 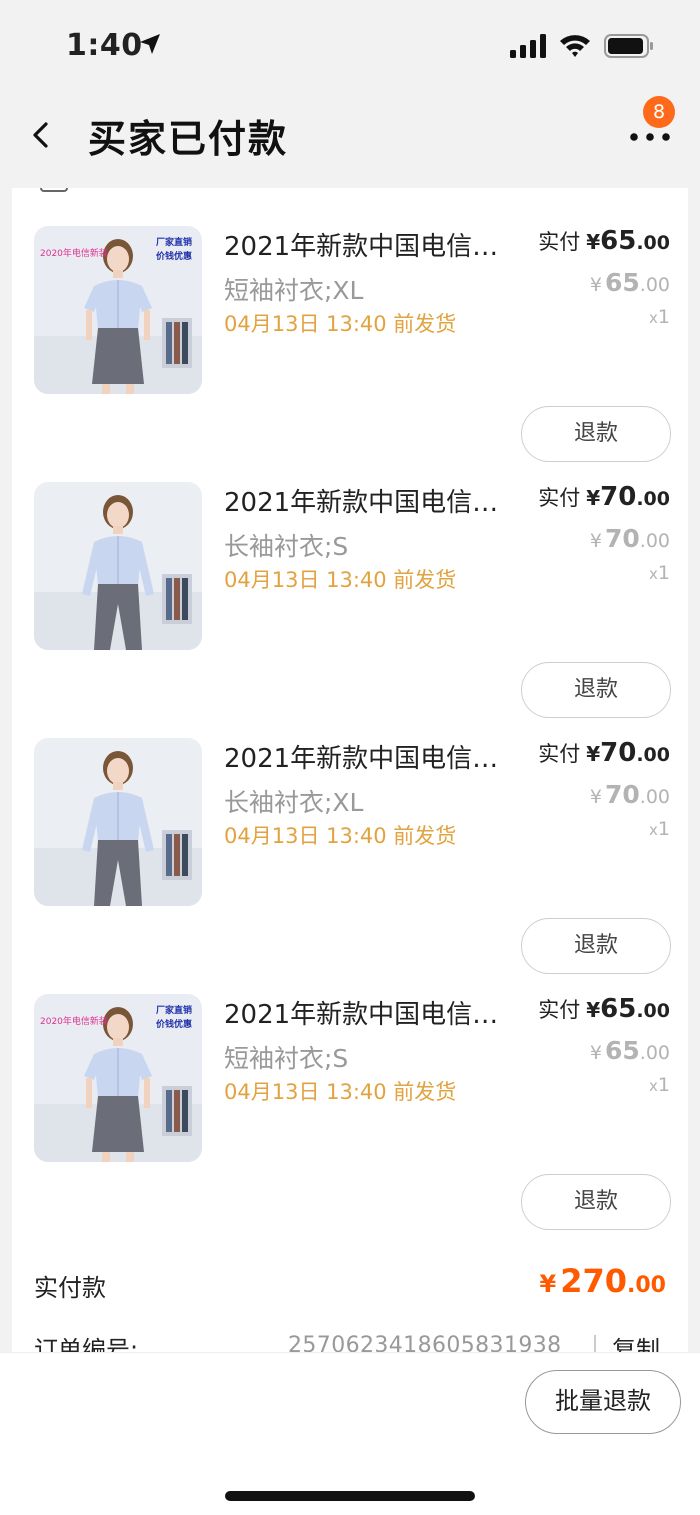 What do you see at coordinates (595, 1344) in the screenshot?
I see `order-separator` at bounding box center [595, 1344].